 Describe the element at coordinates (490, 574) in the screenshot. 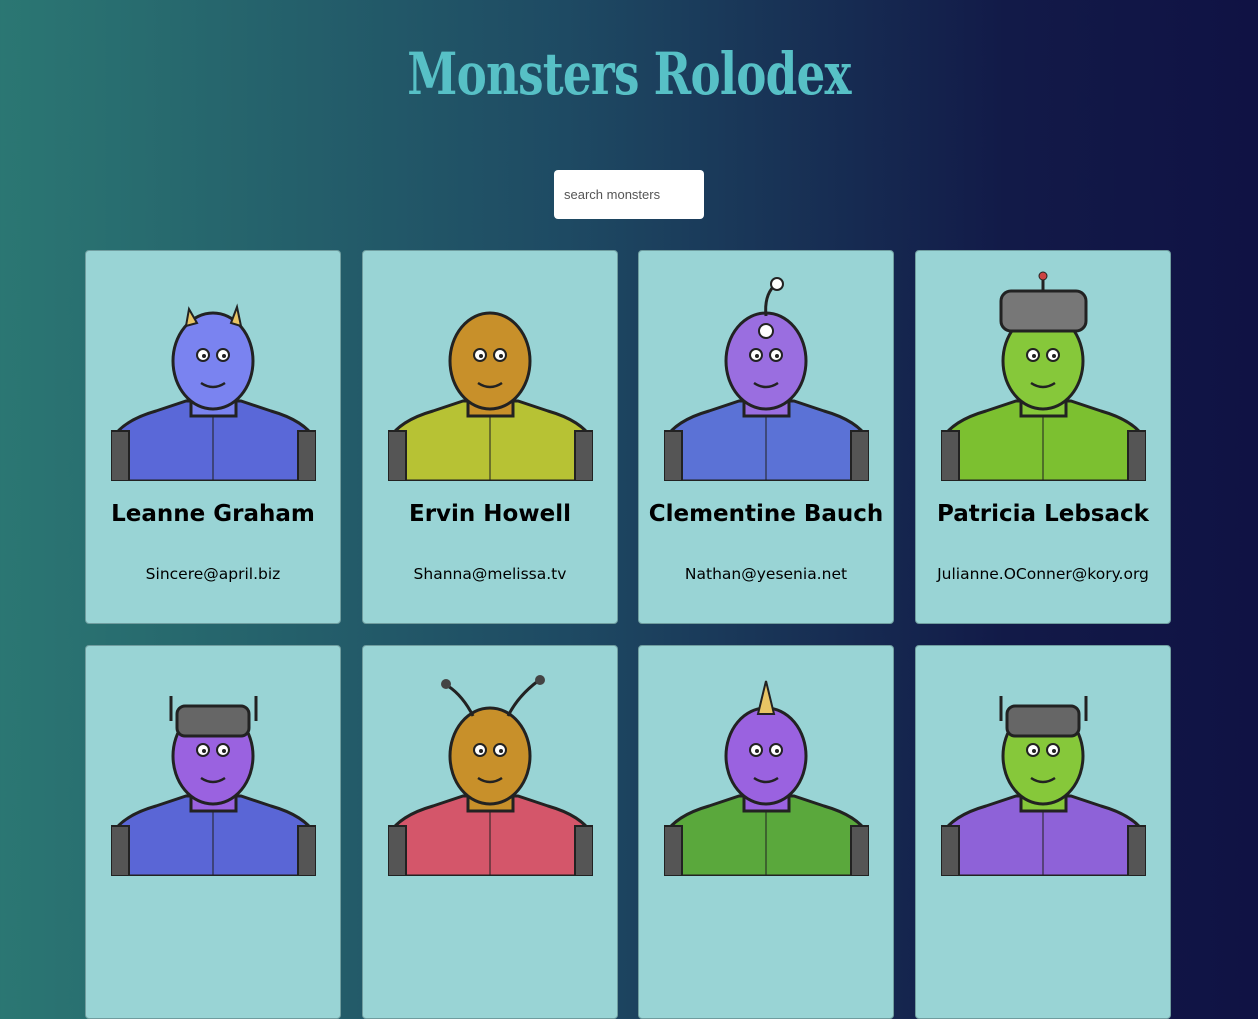

I see `monster-email: Shanna@melissa.tv` at that location.